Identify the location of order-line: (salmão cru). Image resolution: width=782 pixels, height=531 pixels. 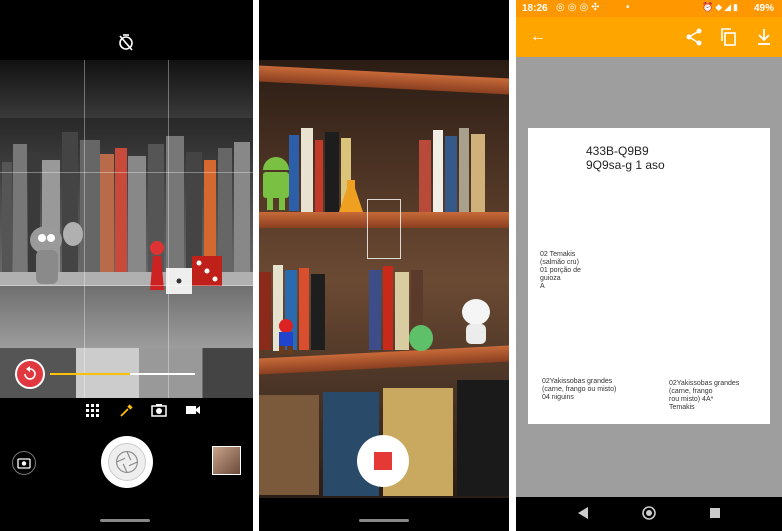
(559, 262).